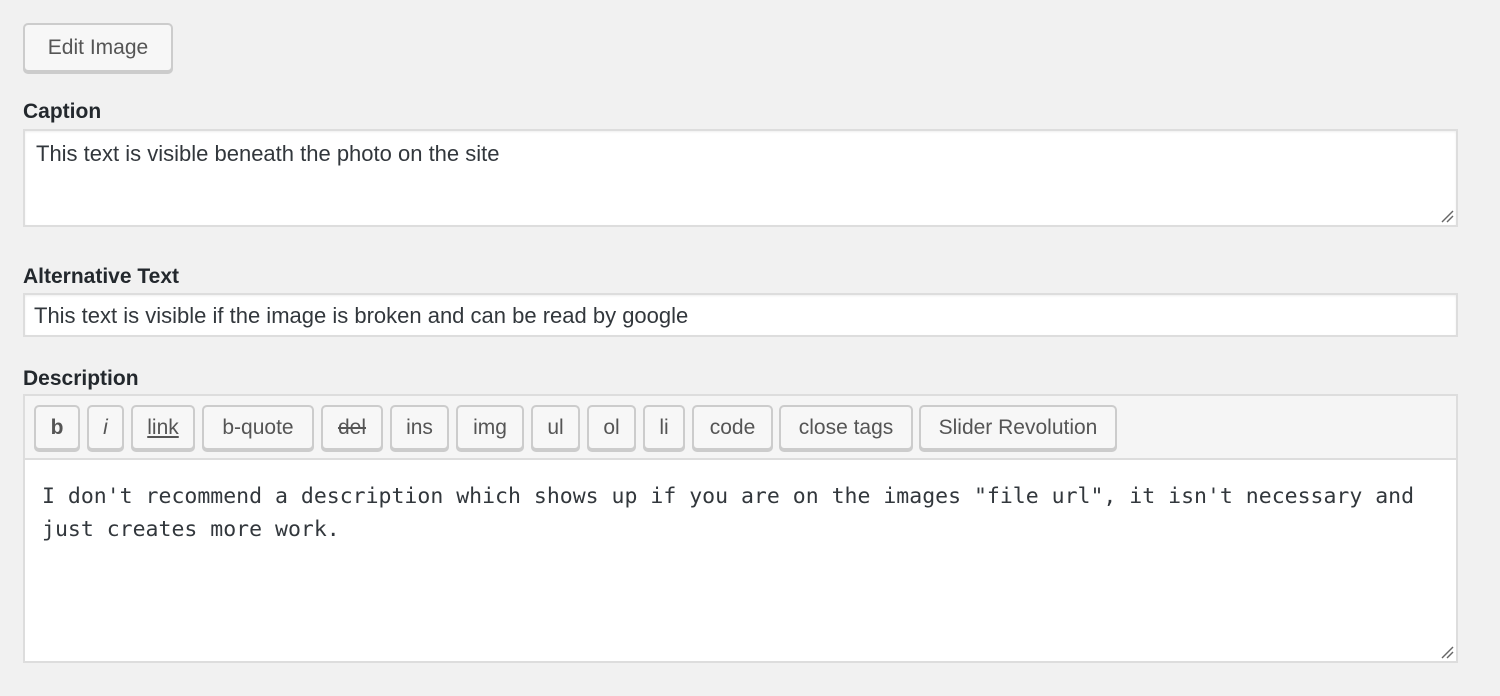  I want to click on qt-ol-button: ol, so click(611, 427).